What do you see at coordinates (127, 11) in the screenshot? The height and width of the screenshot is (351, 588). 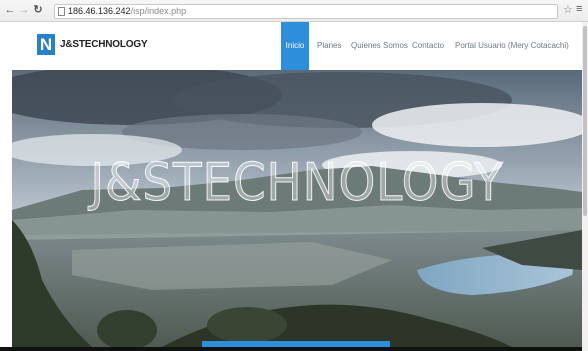 I see `url-text: 186.46.136.242/isp/index.php` at bounding box center [127, 11].